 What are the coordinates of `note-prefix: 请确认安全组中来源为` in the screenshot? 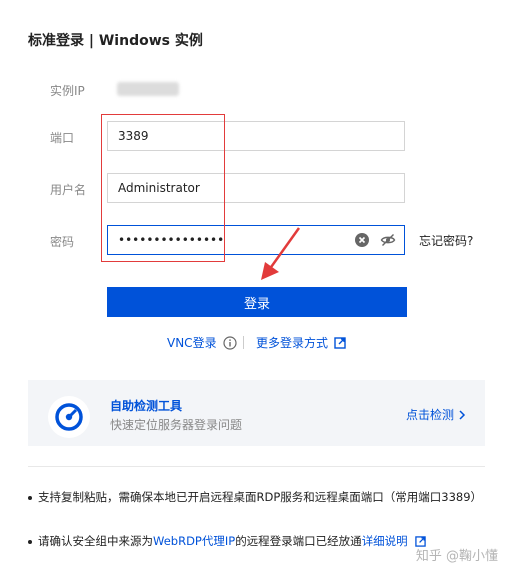 It's located at (95, 541).